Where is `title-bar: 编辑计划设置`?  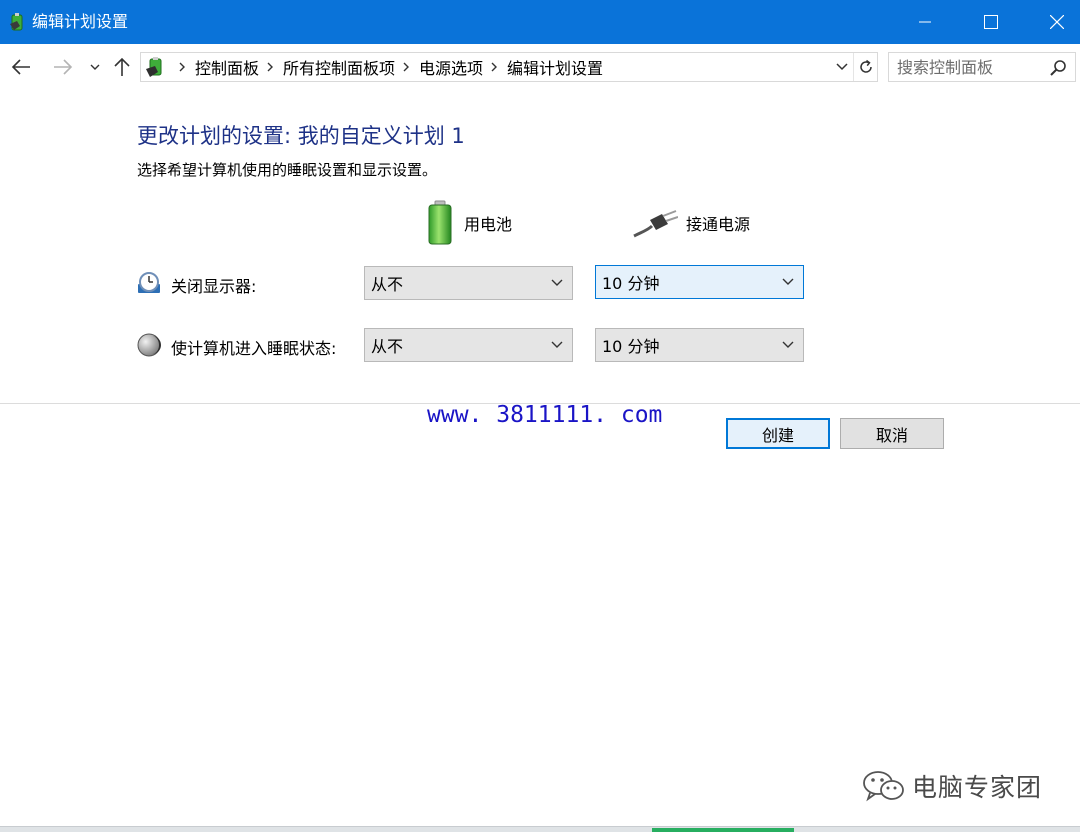 title-bar: 编辑计划设置 is located at coordinates (540, 22).